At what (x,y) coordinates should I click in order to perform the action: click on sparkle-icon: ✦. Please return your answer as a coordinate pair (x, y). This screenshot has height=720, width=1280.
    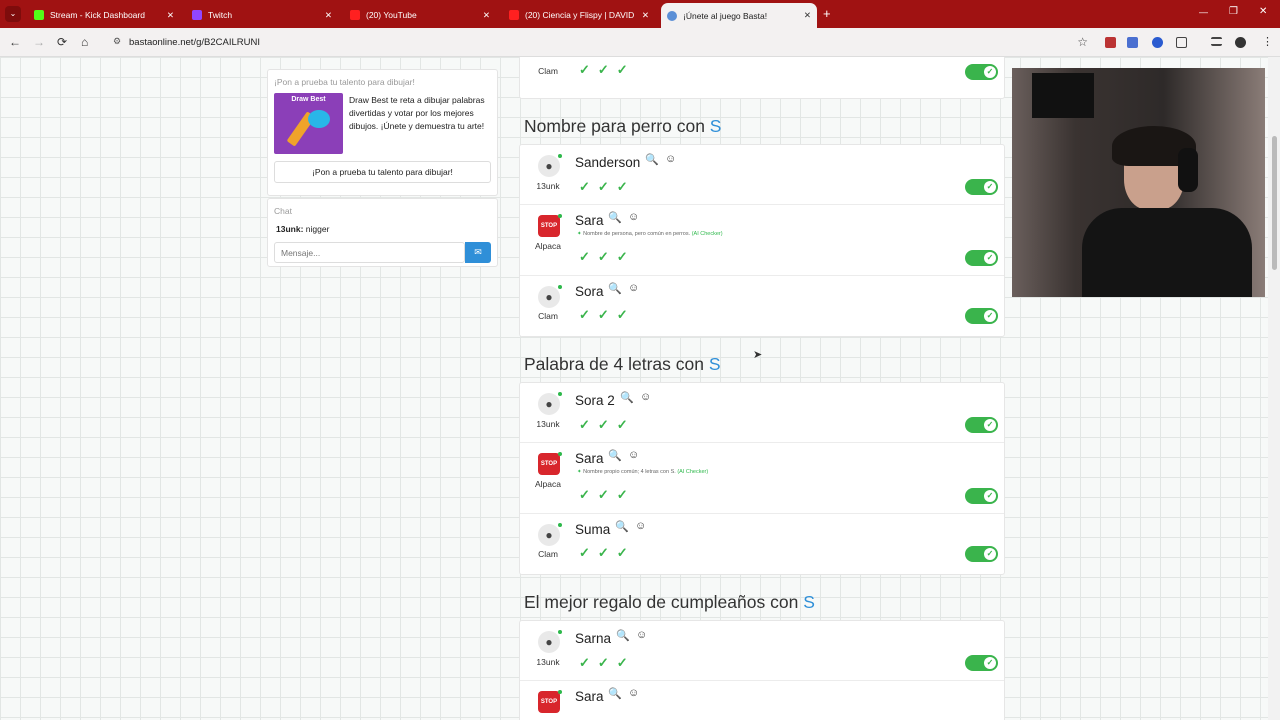
    Looking at the image, I should click on (579, 234).